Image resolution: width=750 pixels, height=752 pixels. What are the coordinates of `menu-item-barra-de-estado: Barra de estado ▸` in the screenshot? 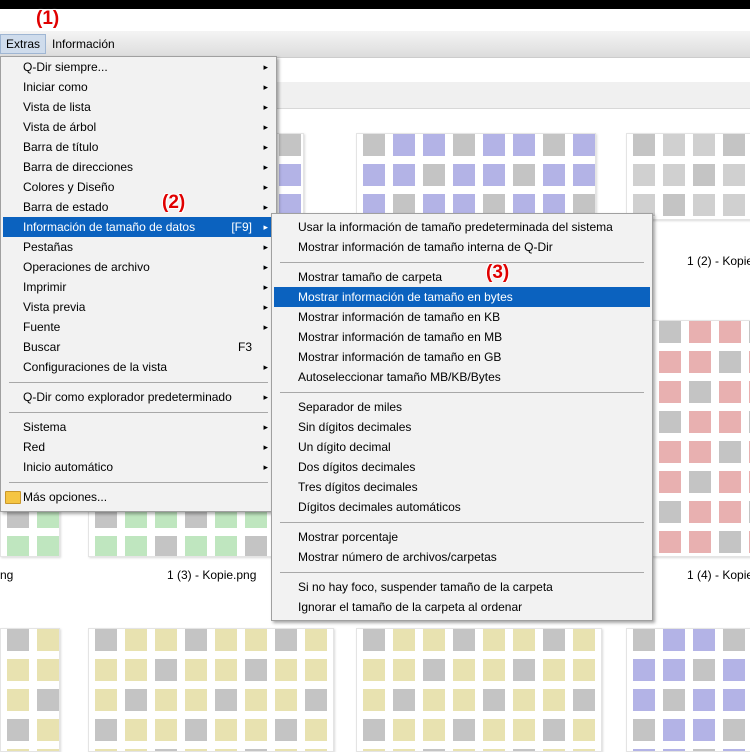 It's located at (138, 207).